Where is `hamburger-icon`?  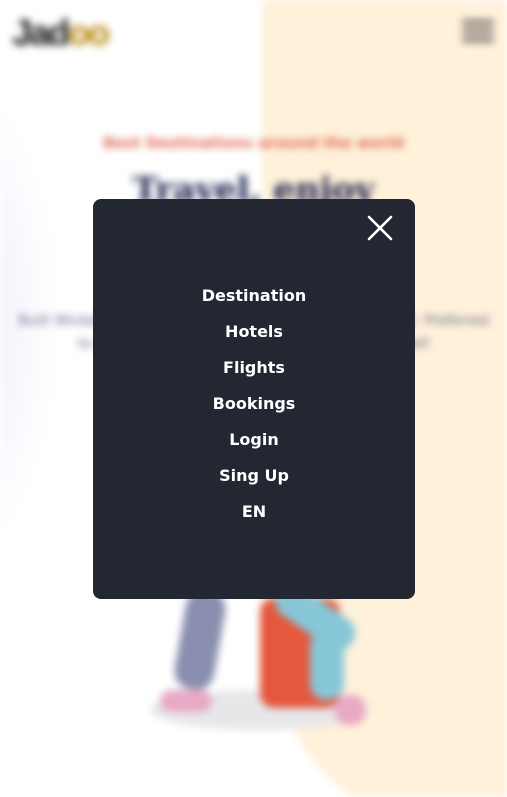 hamburger-icon is located at coordinates (478, 31).